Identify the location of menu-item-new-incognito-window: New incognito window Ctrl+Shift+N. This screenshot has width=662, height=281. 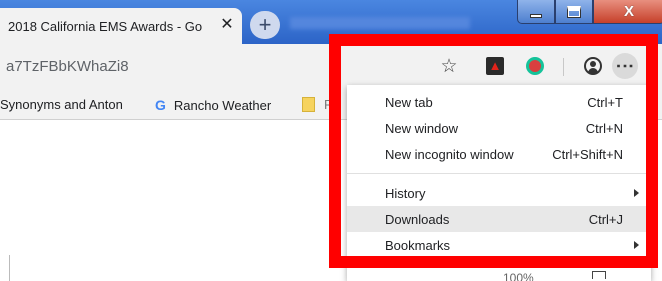
(499, 154).